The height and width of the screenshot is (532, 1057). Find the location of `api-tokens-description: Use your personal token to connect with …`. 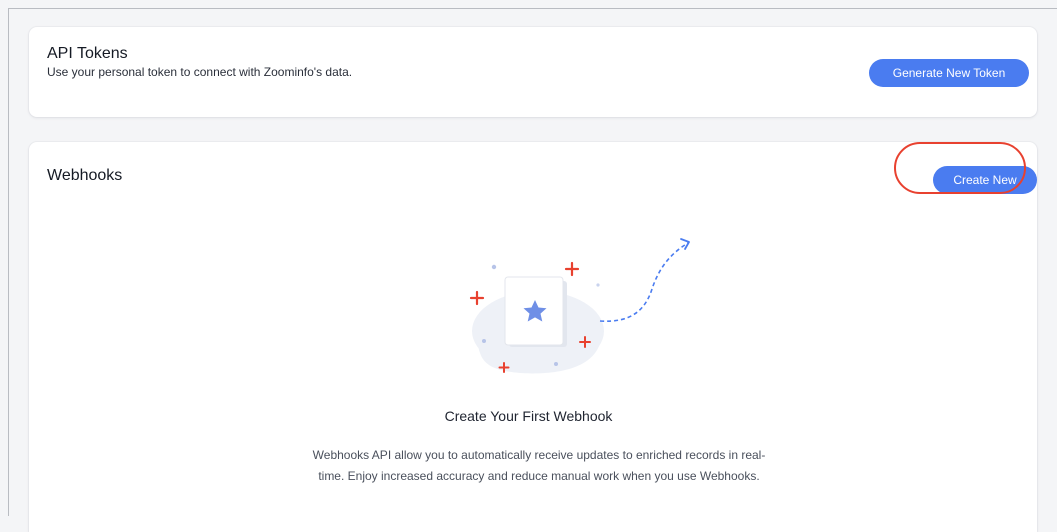

api-tokens-description: Use your personal token to connect with … is located at coordinates (200, 72).